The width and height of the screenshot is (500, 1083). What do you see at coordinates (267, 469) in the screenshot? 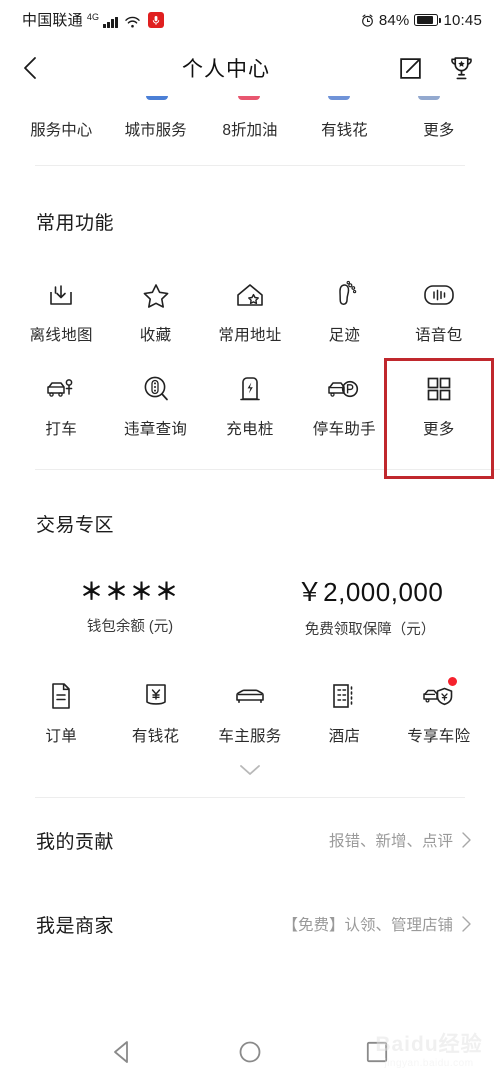
I see `divider-common-functions` at bounding box center [267, 469].